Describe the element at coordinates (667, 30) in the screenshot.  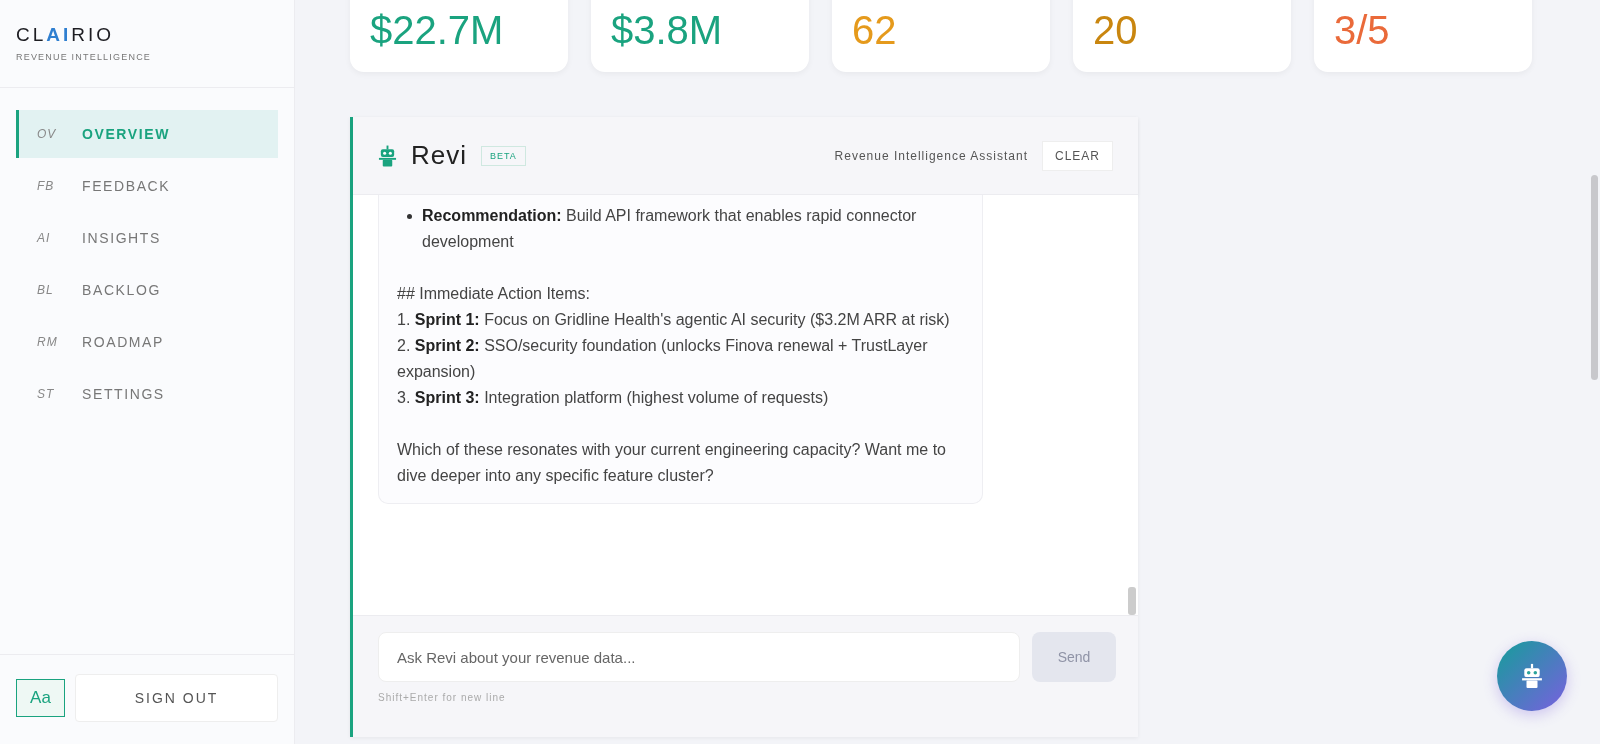
I see `stat-value: $3.8M` at that location.